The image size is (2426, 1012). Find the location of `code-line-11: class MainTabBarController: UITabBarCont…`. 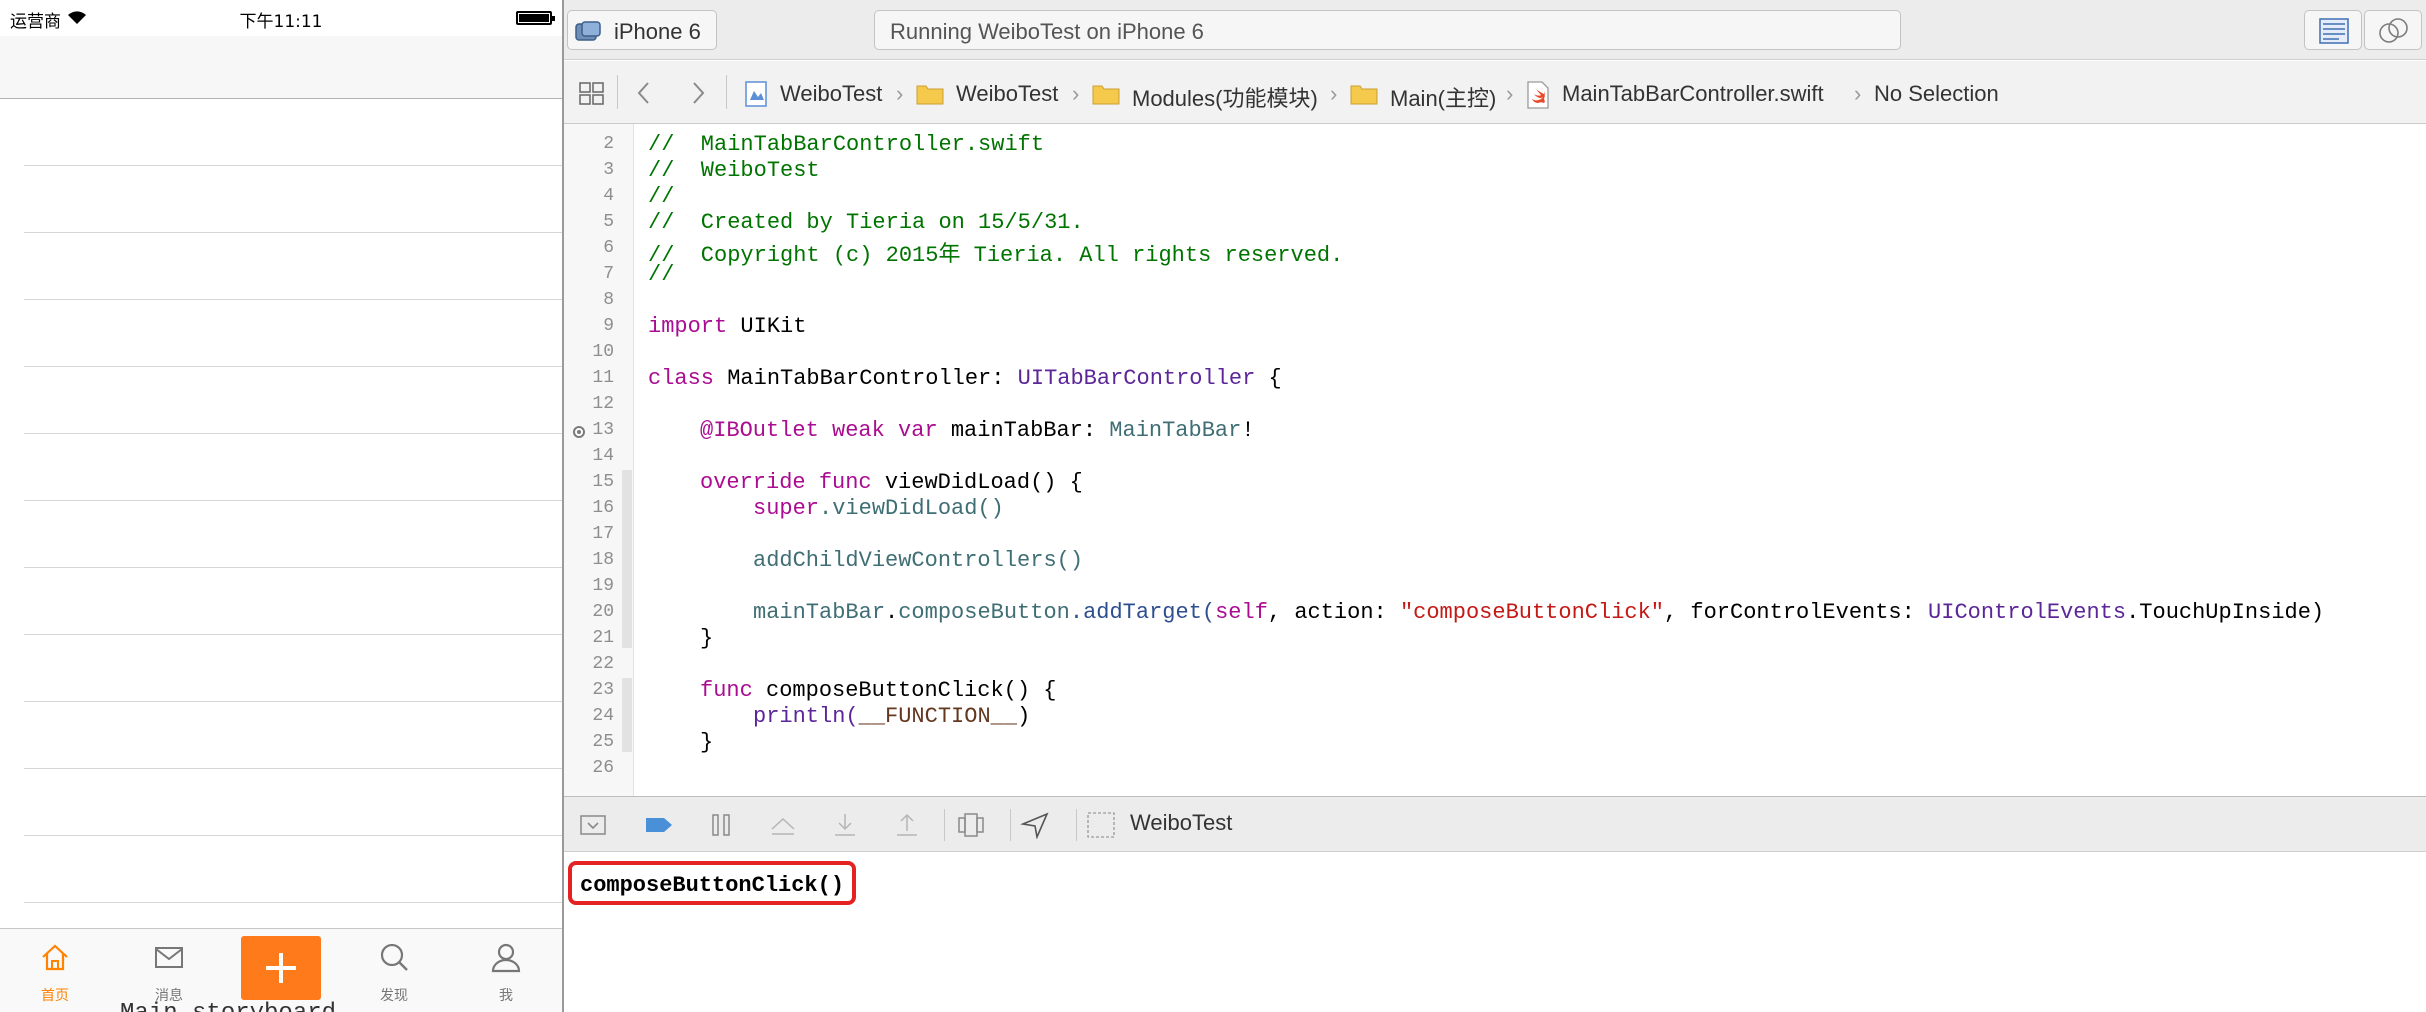

code-line-11: class MainTabBarController: UITabBarCont… is located at coordinates (965, 378).